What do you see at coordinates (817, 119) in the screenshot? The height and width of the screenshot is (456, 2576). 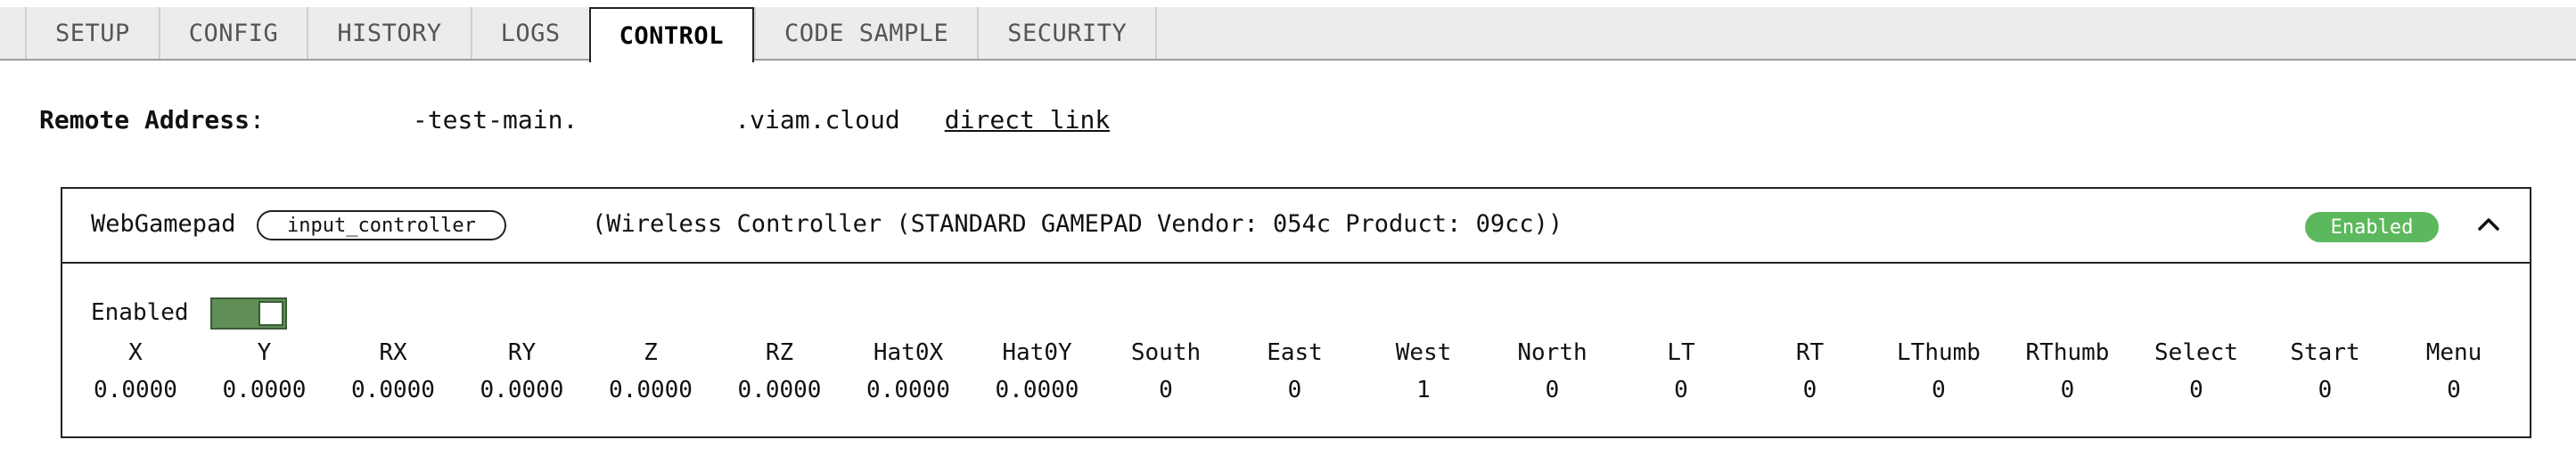 I see `remote-host-part-2: .viam.cloud` at bounding box center [817, 119].